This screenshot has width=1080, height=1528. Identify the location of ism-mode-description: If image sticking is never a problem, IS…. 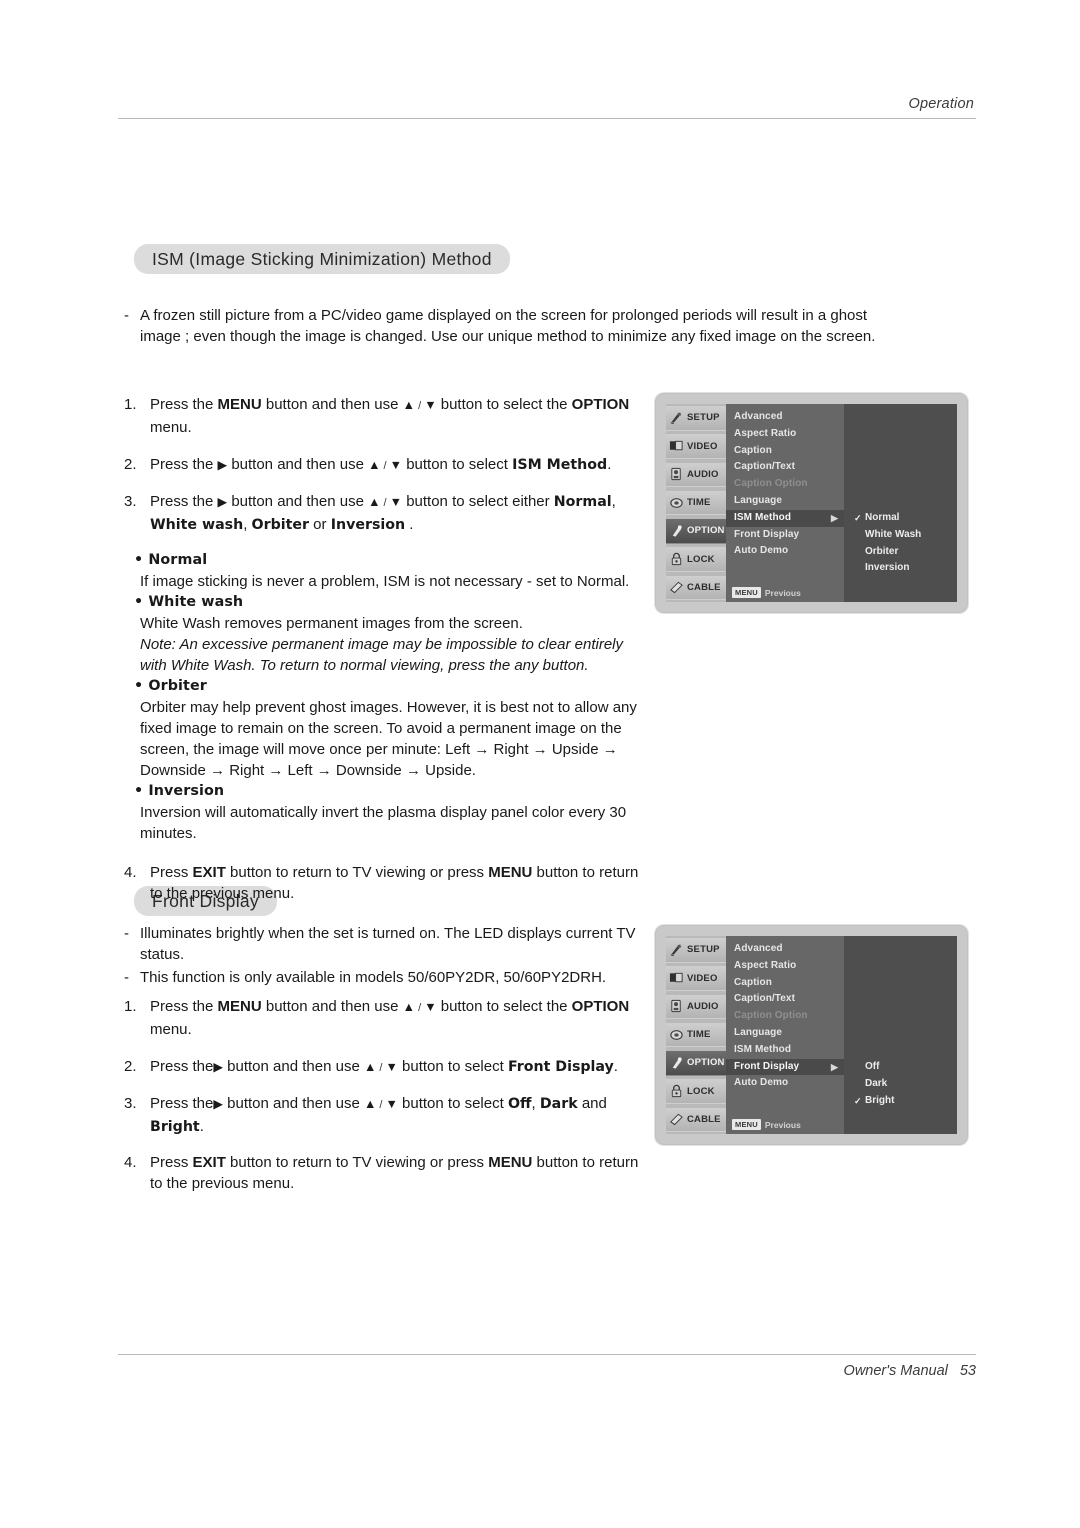
(385, 581).